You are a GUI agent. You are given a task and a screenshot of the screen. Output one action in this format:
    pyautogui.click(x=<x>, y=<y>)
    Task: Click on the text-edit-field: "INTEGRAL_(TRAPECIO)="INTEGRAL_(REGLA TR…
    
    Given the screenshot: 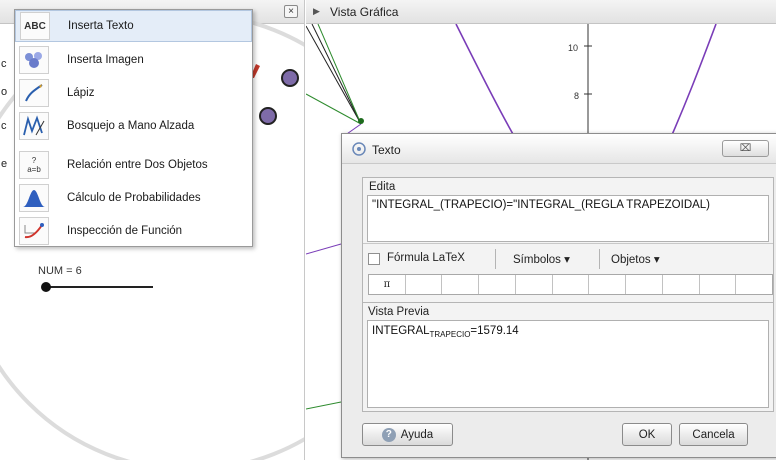 What is the action you would take?
    pyautogui.click(x=568, y=218)
    